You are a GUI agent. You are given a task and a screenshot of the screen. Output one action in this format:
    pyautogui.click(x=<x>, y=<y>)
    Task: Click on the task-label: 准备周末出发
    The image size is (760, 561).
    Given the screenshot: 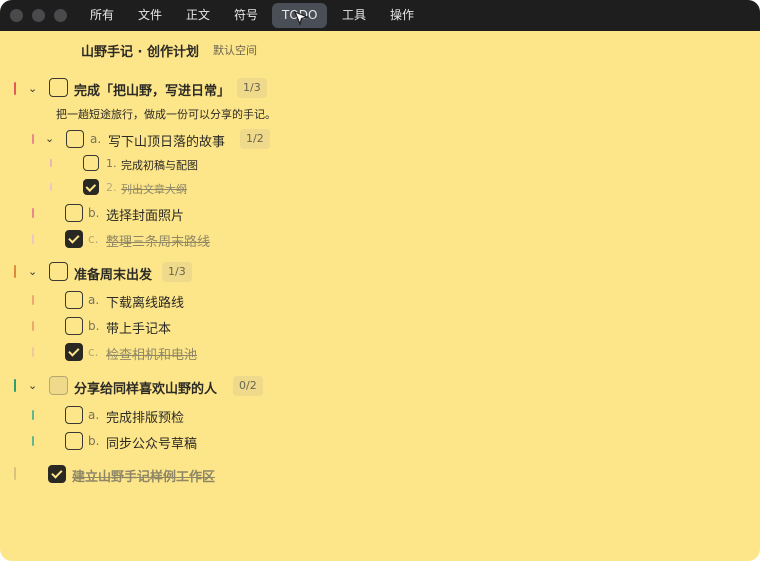 What is the action you would take?
    pyautogui.click(x=113, y=273)
    